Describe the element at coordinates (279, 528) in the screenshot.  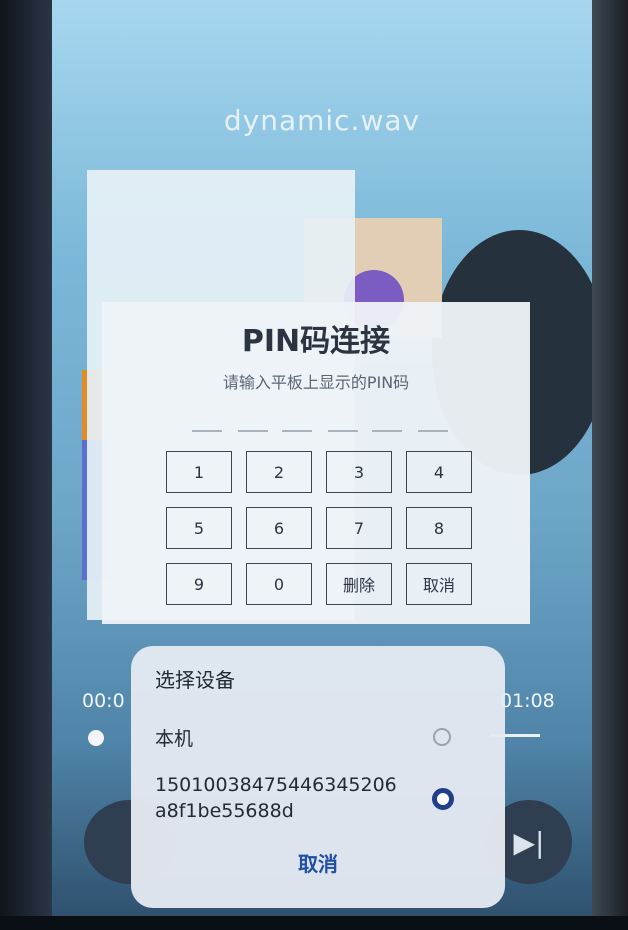
I see `key-6-button: 6` at that location.